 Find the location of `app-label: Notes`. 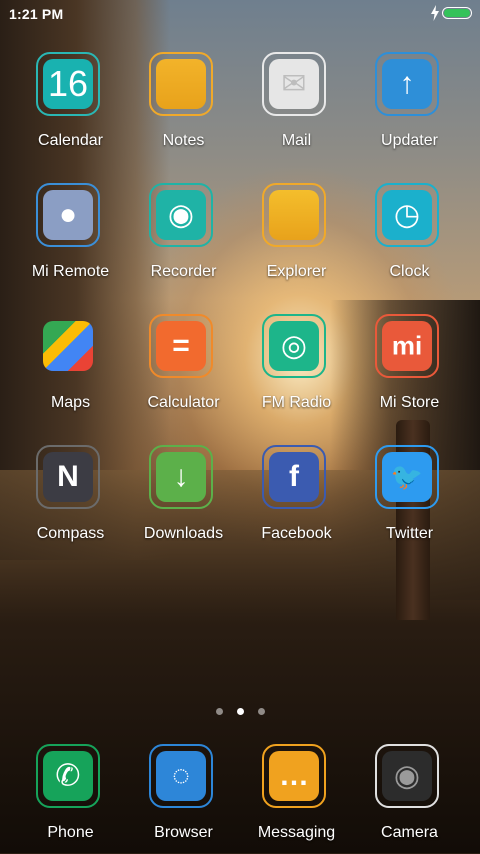

app-label: Notes is located at coordinates (183, 140).